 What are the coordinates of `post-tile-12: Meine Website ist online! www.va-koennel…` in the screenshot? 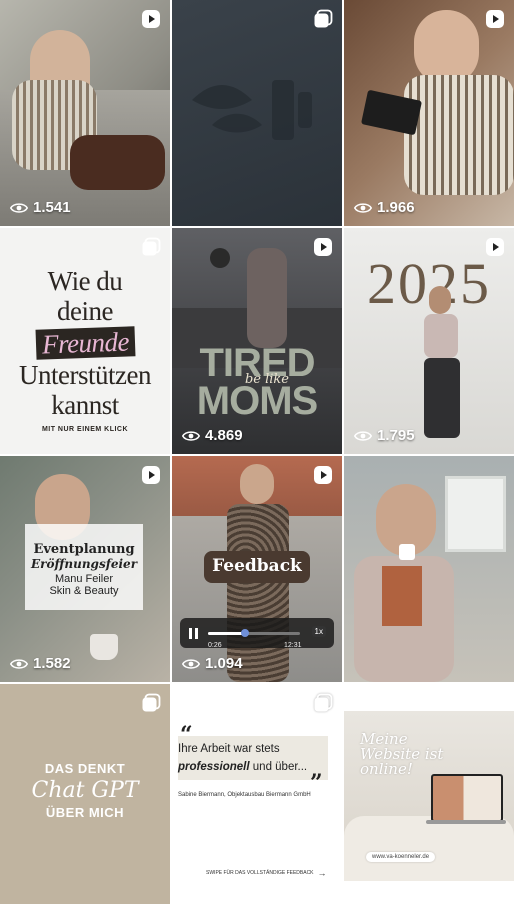 It's located at (429, 794).